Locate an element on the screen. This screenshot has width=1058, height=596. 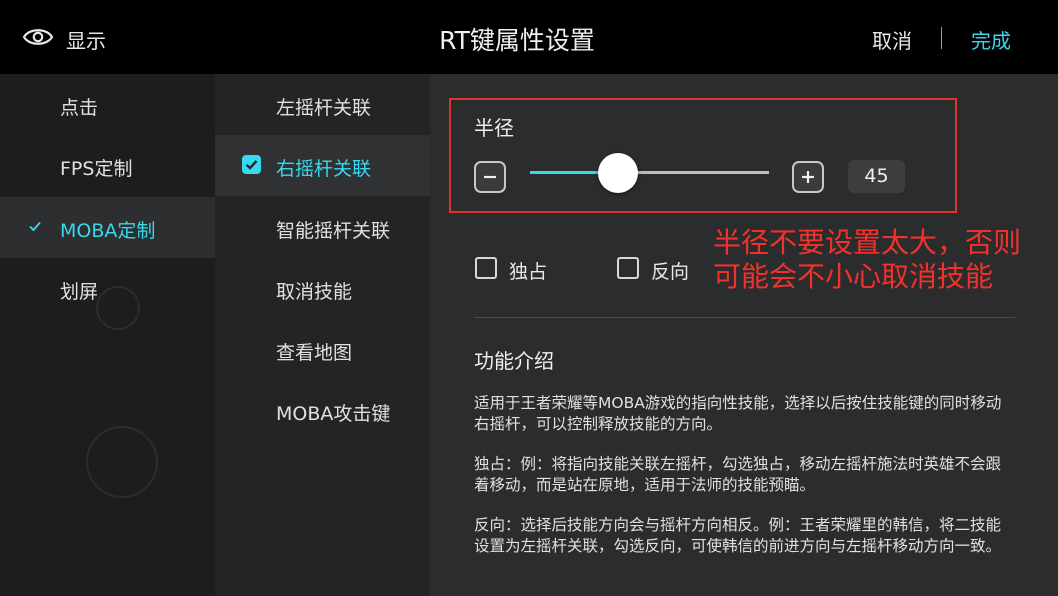
radius-value: 45 is located at coordinates (876, 176).